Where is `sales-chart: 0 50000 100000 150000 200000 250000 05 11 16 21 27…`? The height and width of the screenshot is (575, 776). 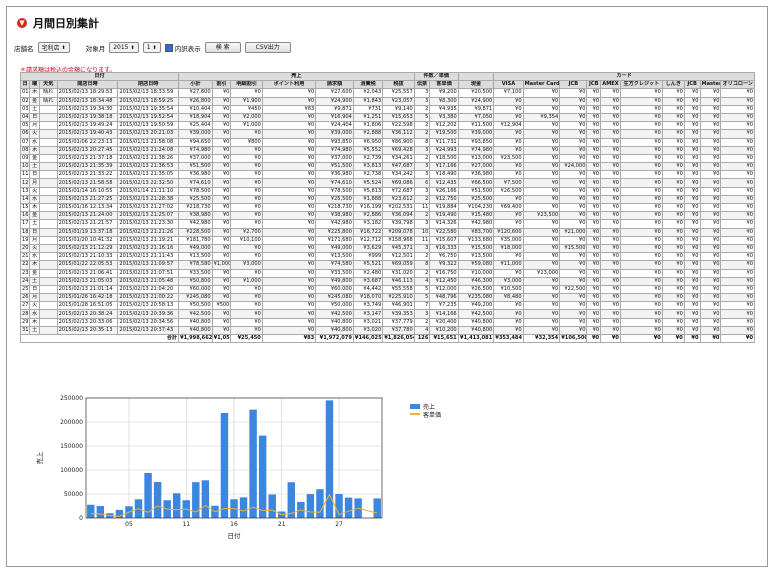 sales-chart: 0 50000 100000 150000 200000 250000 05 11 16 21 27… is located at coordinates (210, 471).